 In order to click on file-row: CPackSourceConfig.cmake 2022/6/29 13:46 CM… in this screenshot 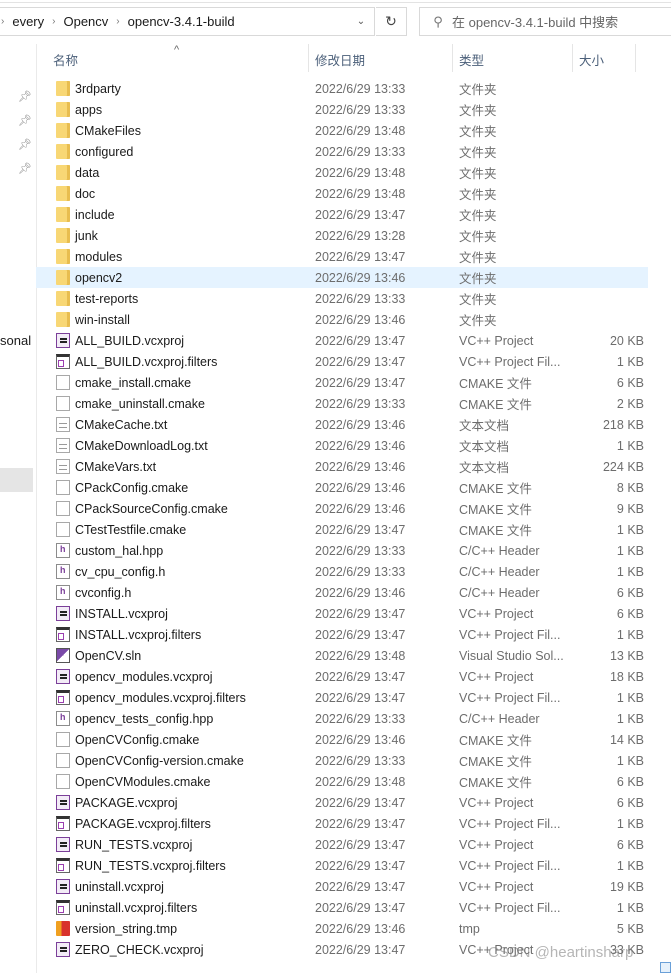, I will do `click(353, 508)`.